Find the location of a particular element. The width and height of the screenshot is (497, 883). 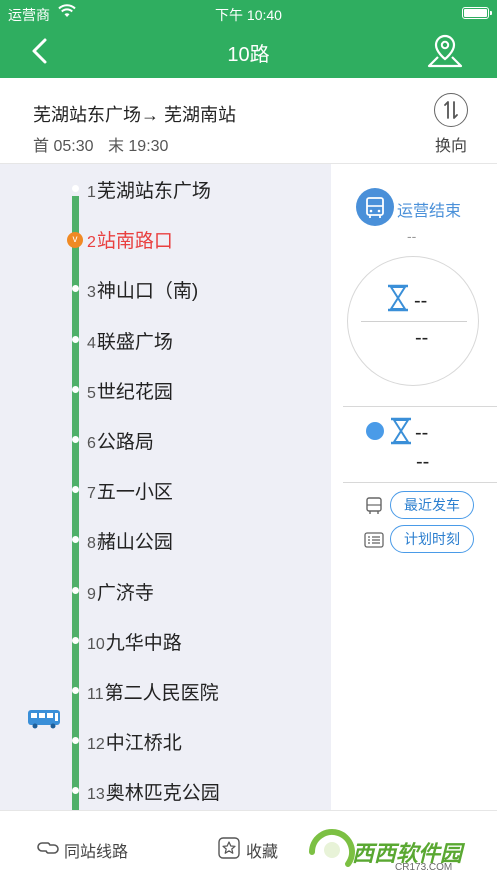

stop-name: 中江桥北 is located at coordinates (143, 744).